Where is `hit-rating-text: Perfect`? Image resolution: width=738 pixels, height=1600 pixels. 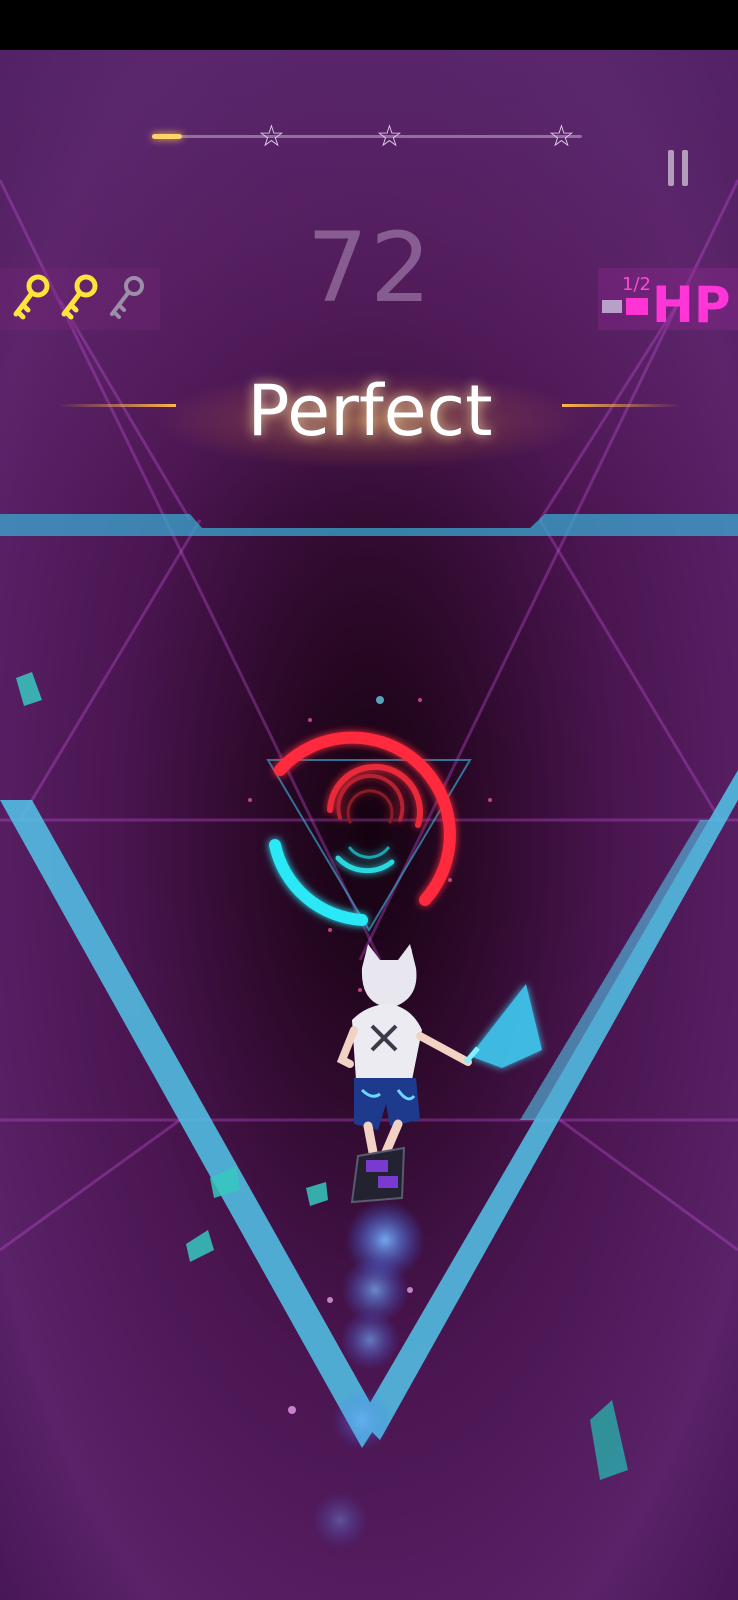
hit-rating-text: Perfect is located at coordinates (370, 411).